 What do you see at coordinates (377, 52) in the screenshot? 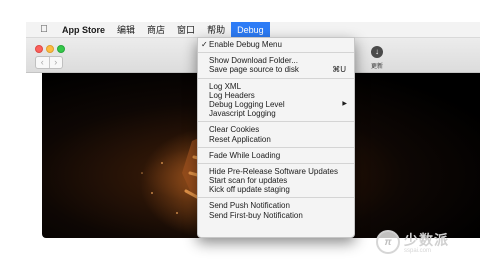
I see `download-arrow-icon: ↓` at bounding box center [377, 52].